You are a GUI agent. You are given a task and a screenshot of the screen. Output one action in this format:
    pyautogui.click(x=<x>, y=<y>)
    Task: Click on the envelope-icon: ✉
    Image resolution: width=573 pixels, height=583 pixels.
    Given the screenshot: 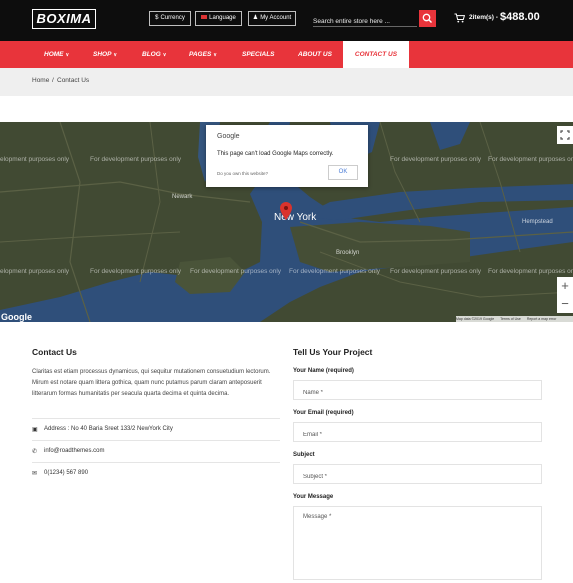 What is the action you would take?
    pyautogui.click(x=35, y=474)
    